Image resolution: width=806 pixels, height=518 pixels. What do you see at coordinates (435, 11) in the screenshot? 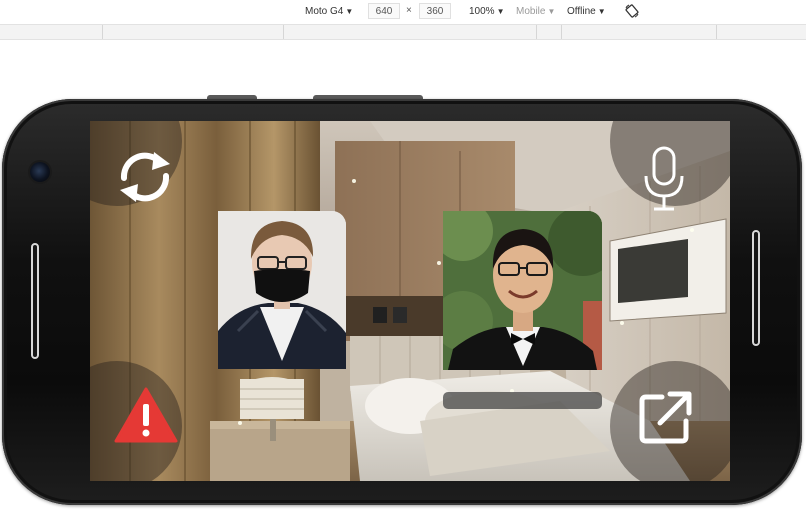
I see `height-input: 360` at bounding box center [435, 11].